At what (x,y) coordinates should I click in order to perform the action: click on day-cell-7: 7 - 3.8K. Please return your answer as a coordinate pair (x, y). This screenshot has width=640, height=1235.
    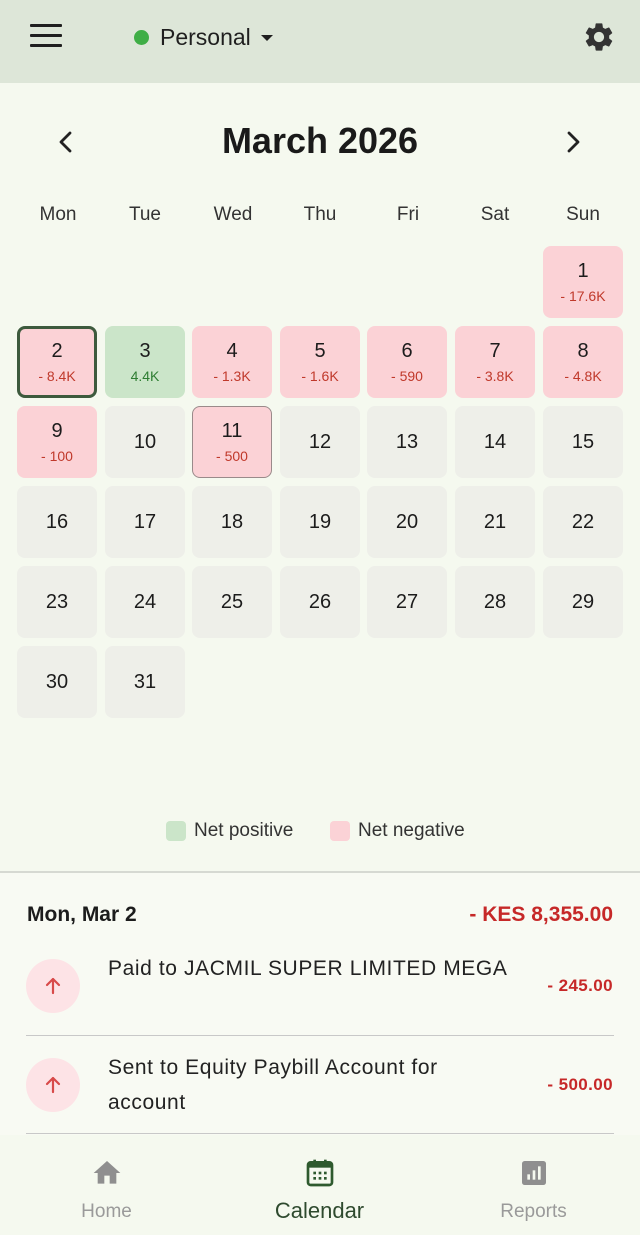
    Looking at the image, I should click on (495, 362).